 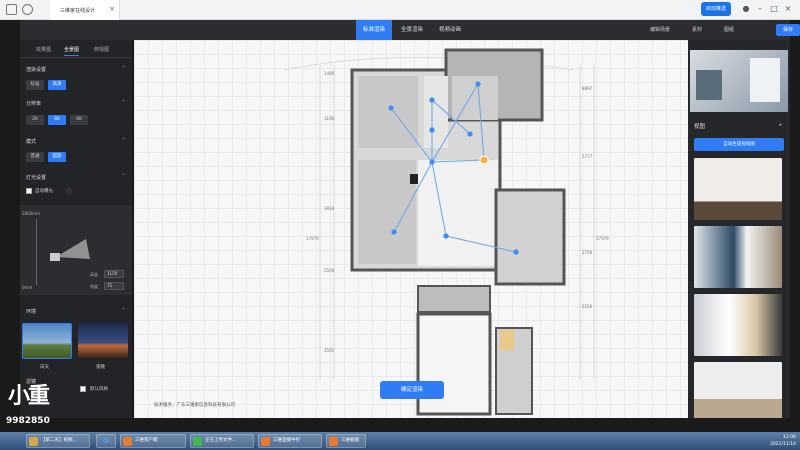 I want to click on auto-exposure-label: 自动曝光, so click(x=44, y=191).